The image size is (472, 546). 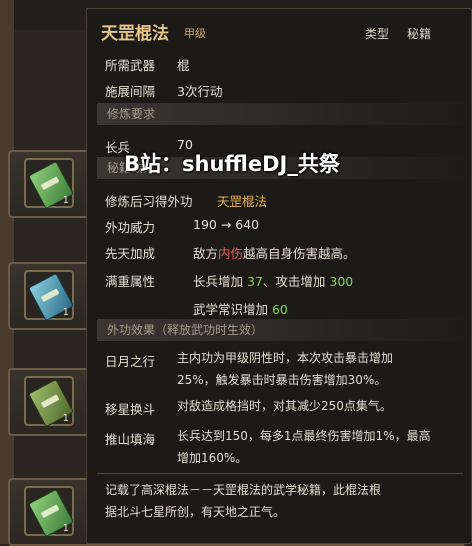 I want to click on description-line-1: 记载了高深棍法－－天罡棍法的武学秘籍，此棍法根, so click(x=243, y=490).